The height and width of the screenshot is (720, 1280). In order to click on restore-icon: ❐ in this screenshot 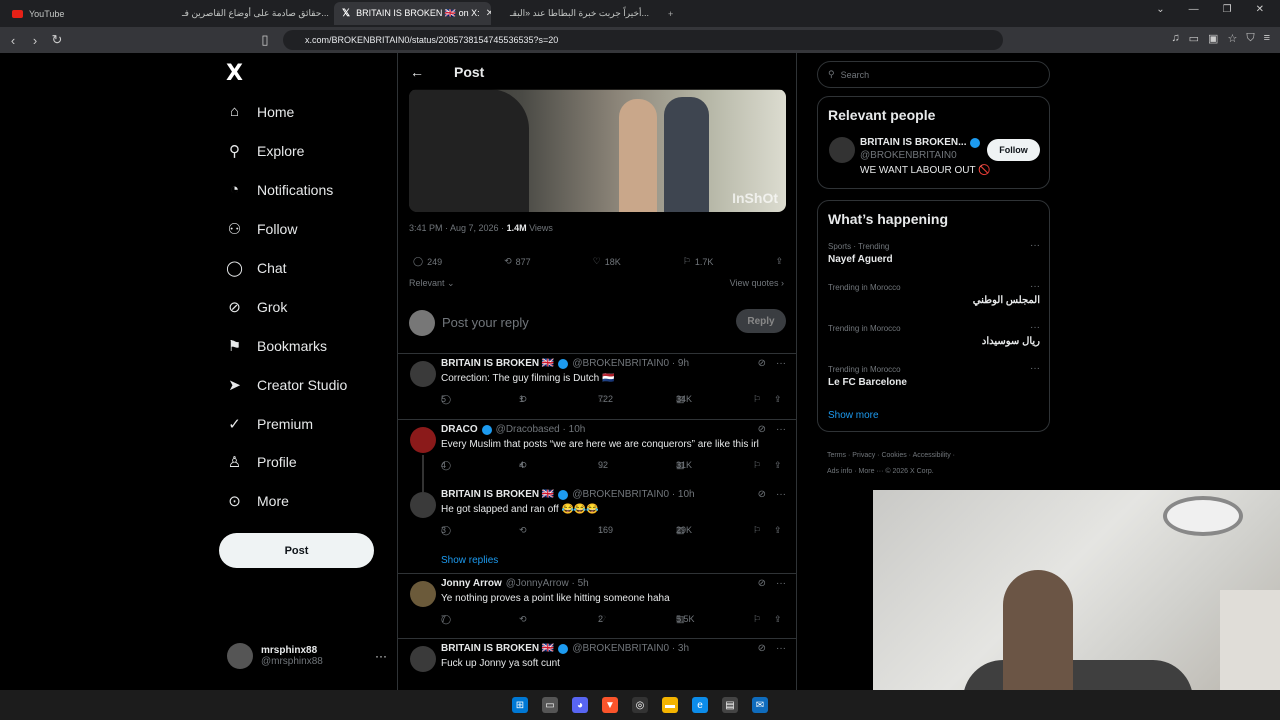, I will do `click(1227, 9)`.